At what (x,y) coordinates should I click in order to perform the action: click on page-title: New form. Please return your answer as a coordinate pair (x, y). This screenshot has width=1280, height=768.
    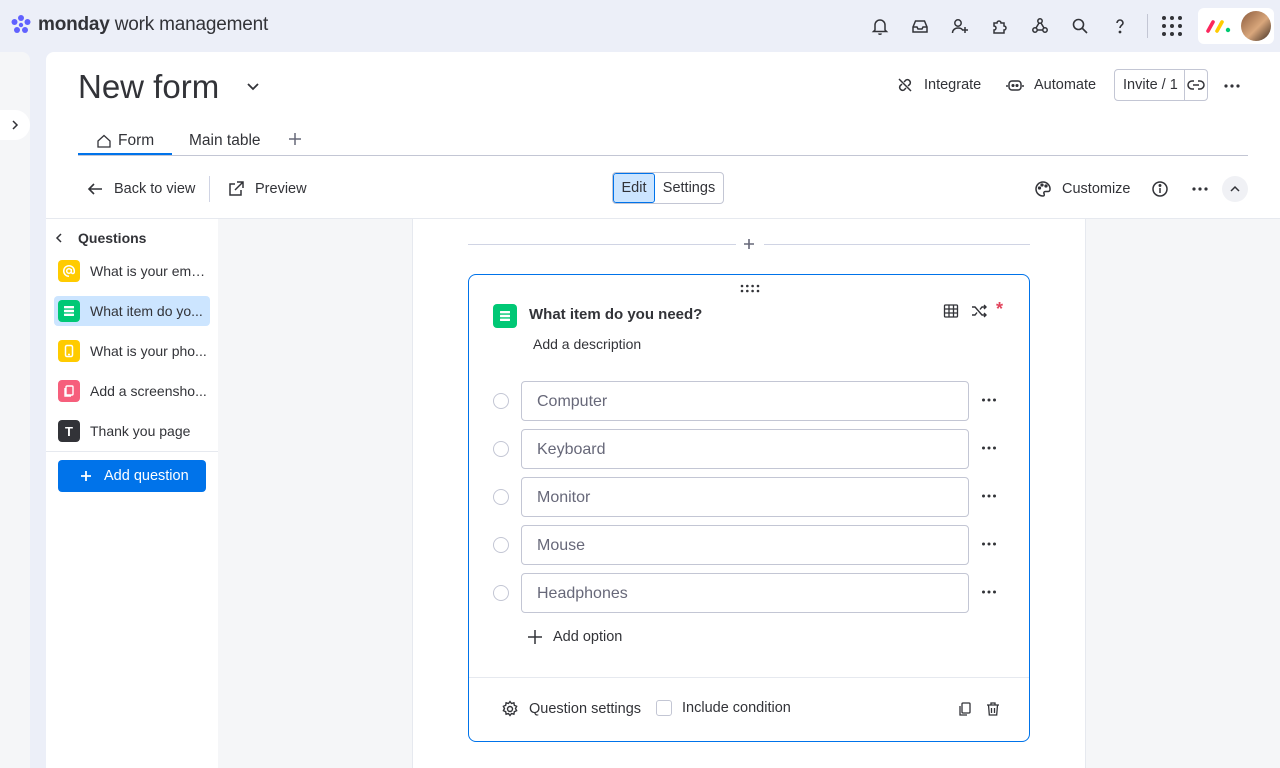
    Looking at the image, I should click on (148, 87).